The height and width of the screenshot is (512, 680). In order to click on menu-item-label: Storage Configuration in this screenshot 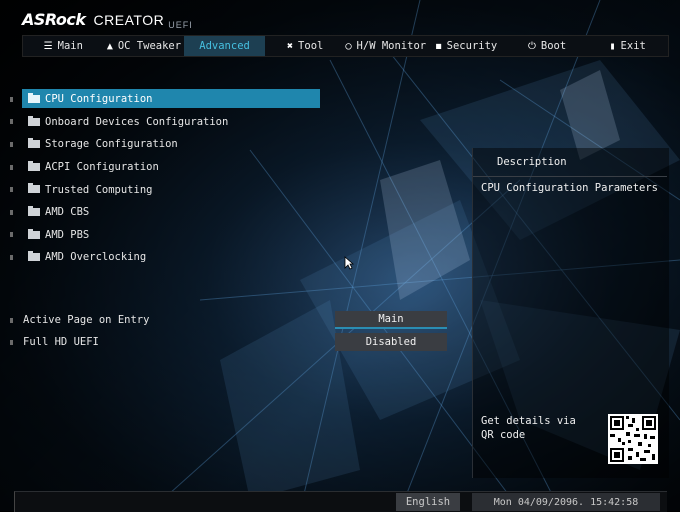, I will do `click(111, 144)`.